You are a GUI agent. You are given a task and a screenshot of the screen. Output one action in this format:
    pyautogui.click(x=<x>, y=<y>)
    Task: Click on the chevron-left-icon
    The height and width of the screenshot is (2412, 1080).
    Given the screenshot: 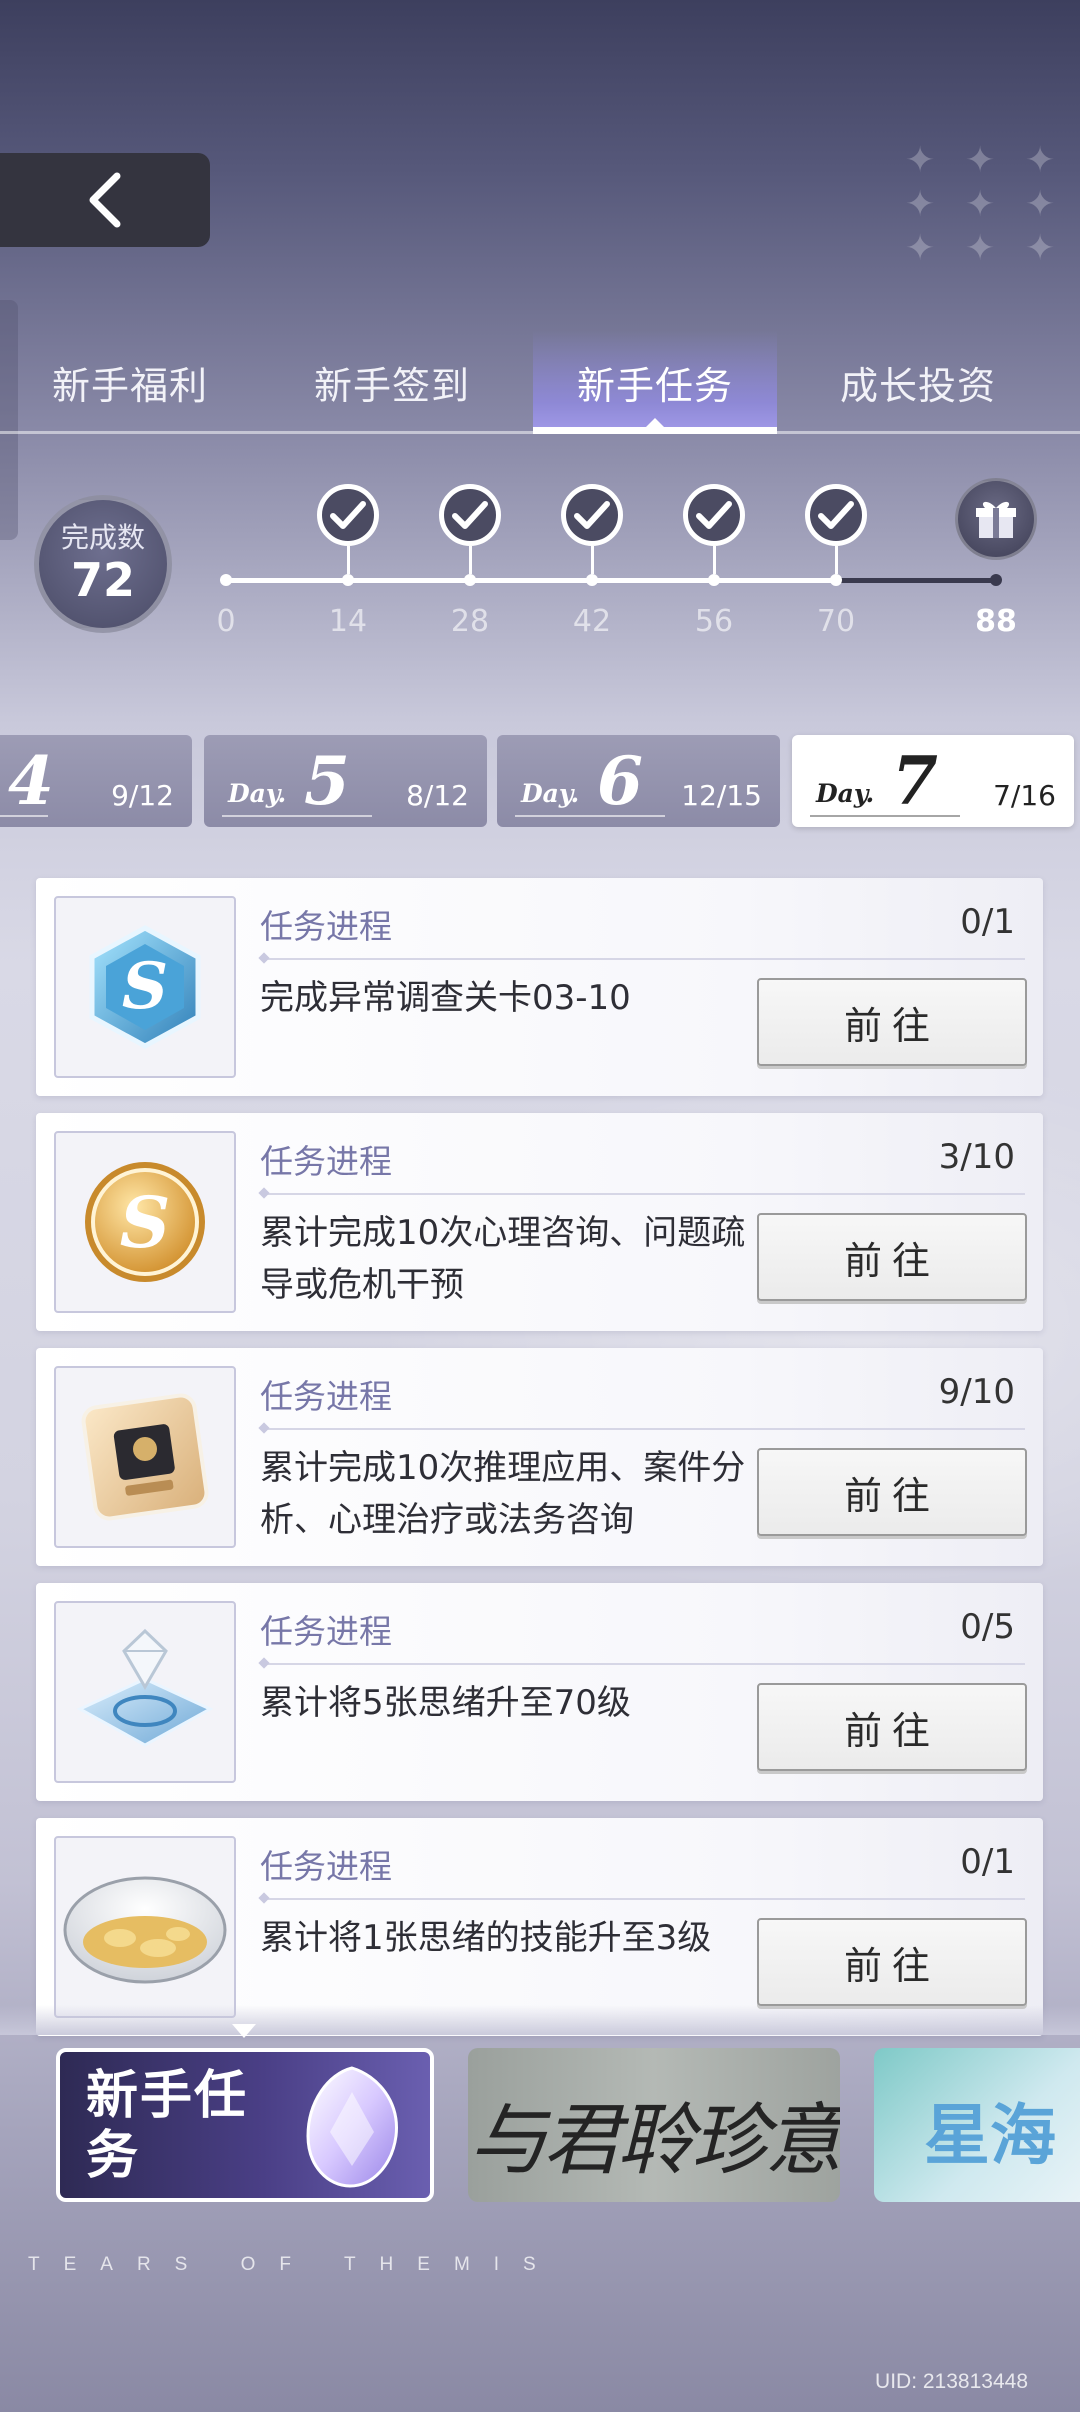 What is the action you would take?
    pyautogui.click(x=105, y=200)
    